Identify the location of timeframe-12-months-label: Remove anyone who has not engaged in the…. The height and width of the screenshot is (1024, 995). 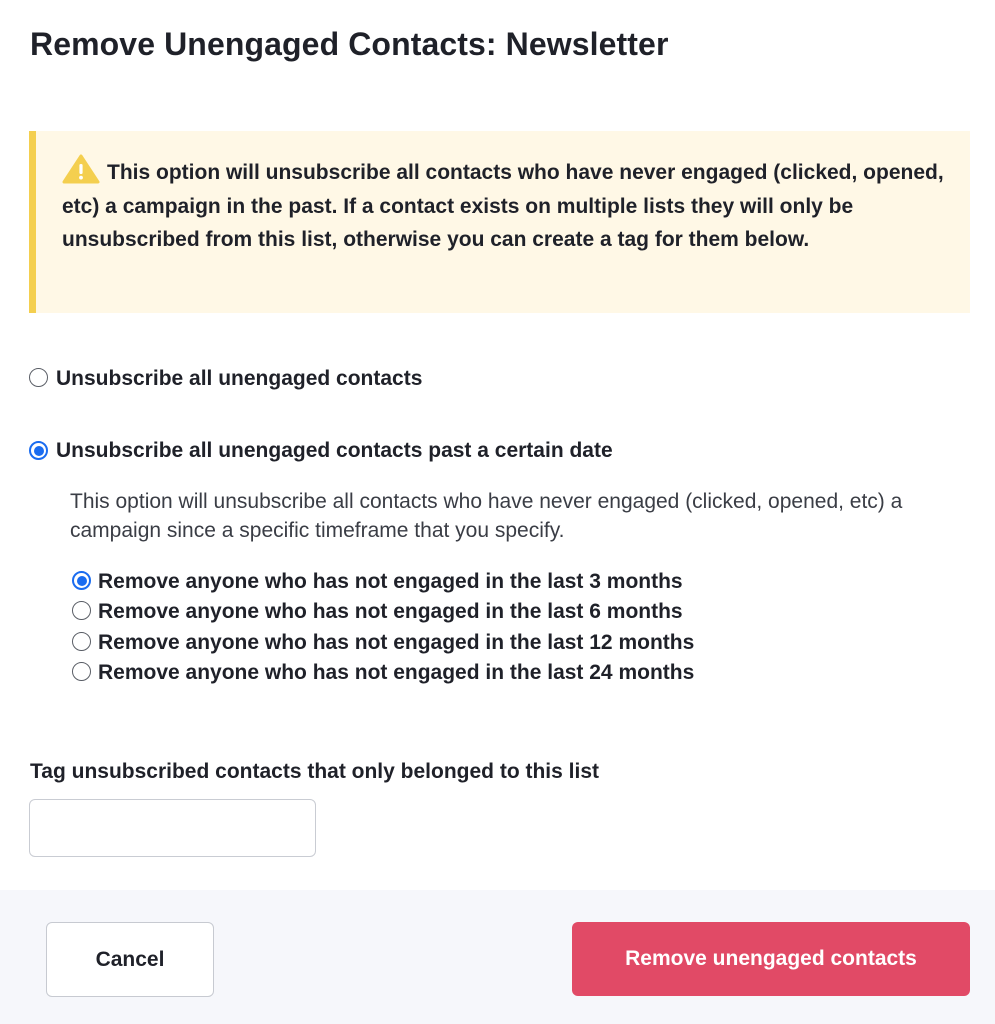
(396, 643).